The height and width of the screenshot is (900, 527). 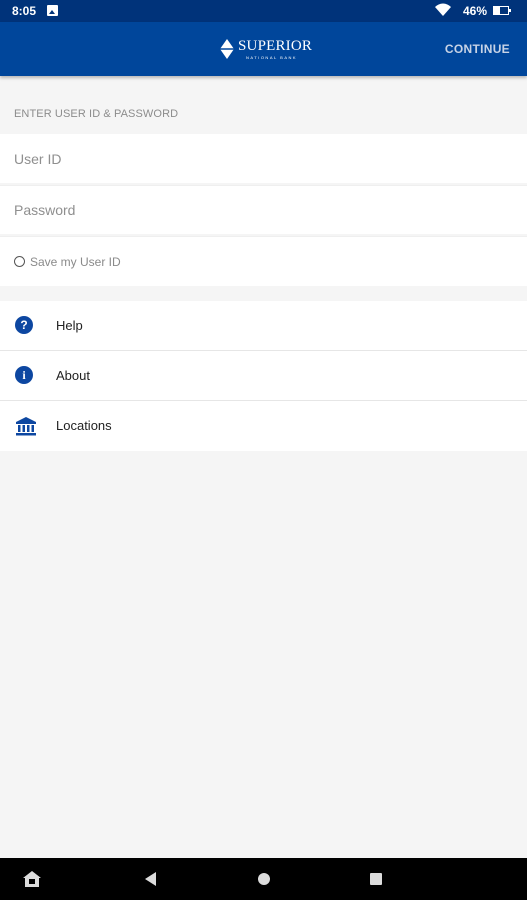 I want to click on image-notification-icon, so click(x=52, y=10).